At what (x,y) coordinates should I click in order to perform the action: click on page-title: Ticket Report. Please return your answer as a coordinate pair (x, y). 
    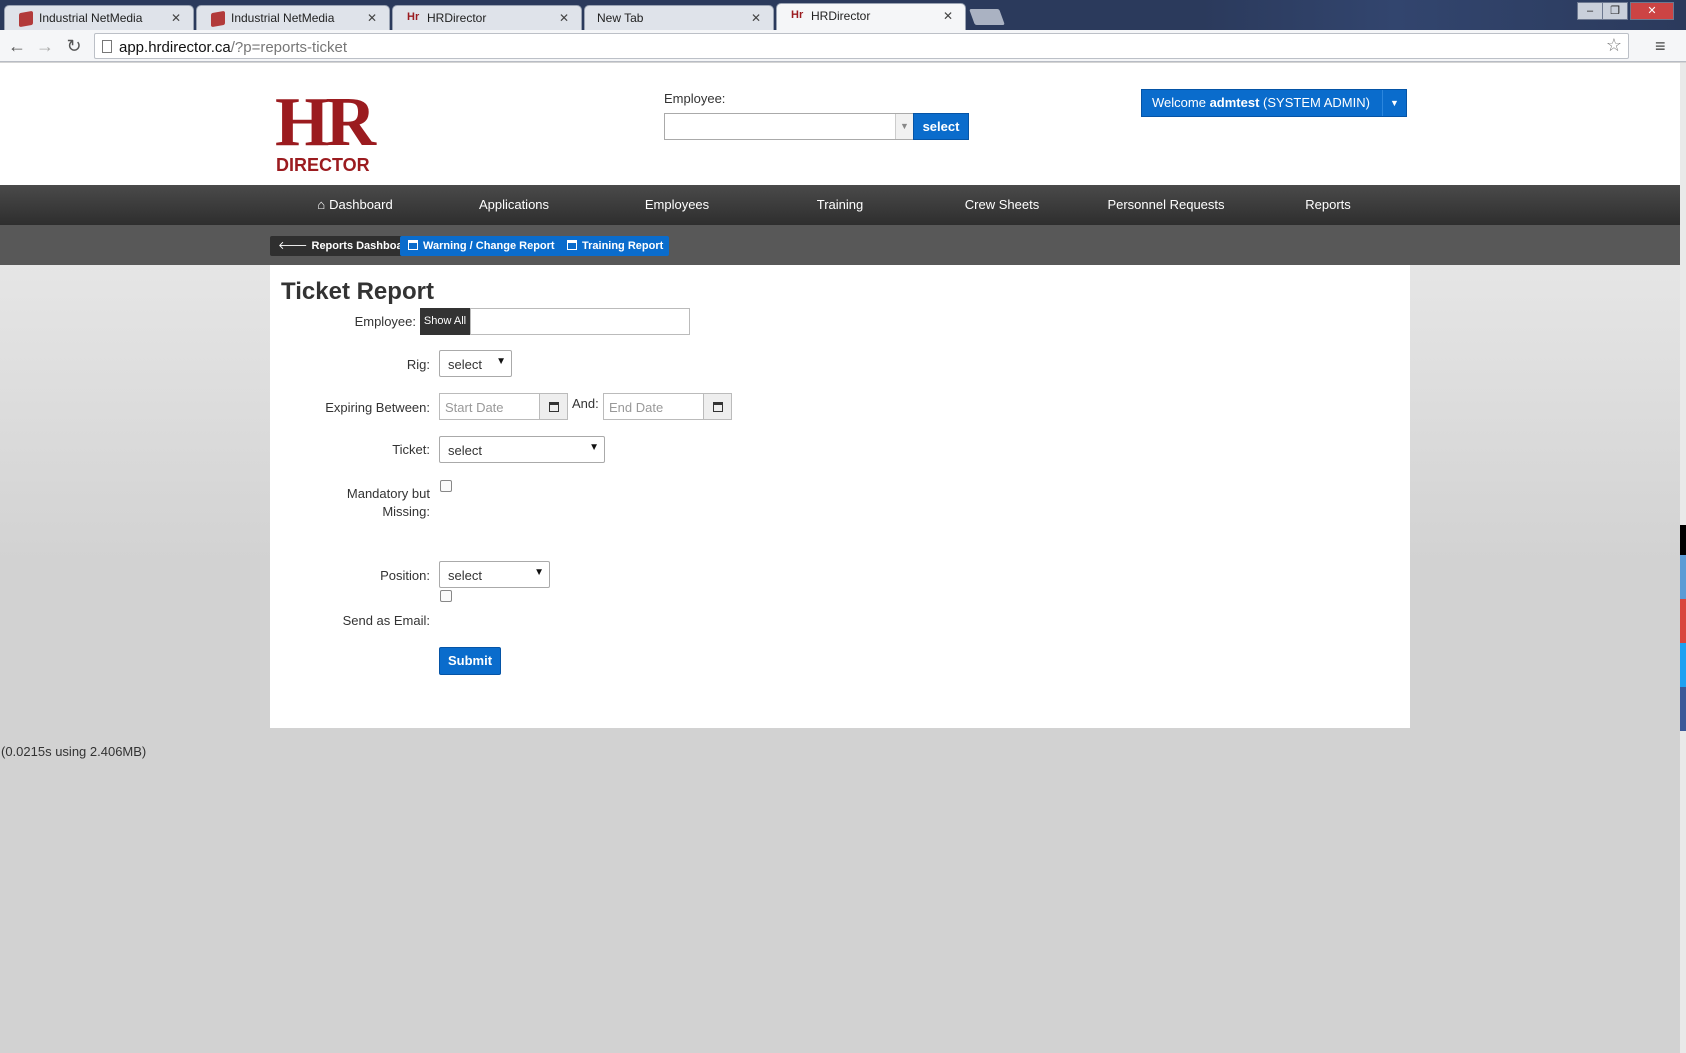
    Looking at the image, I should click on (357, 291).